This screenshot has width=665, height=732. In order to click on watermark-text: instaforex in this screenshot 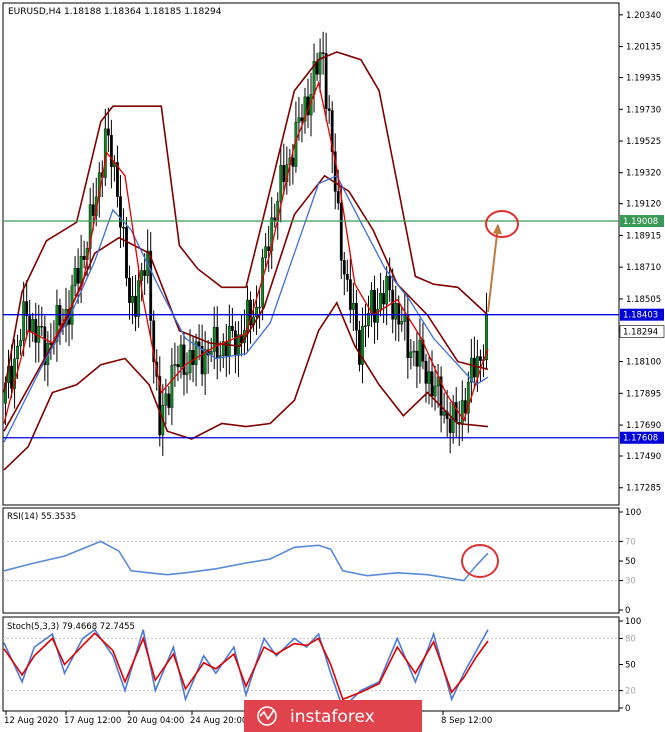, I will do `click(332, 717)`.